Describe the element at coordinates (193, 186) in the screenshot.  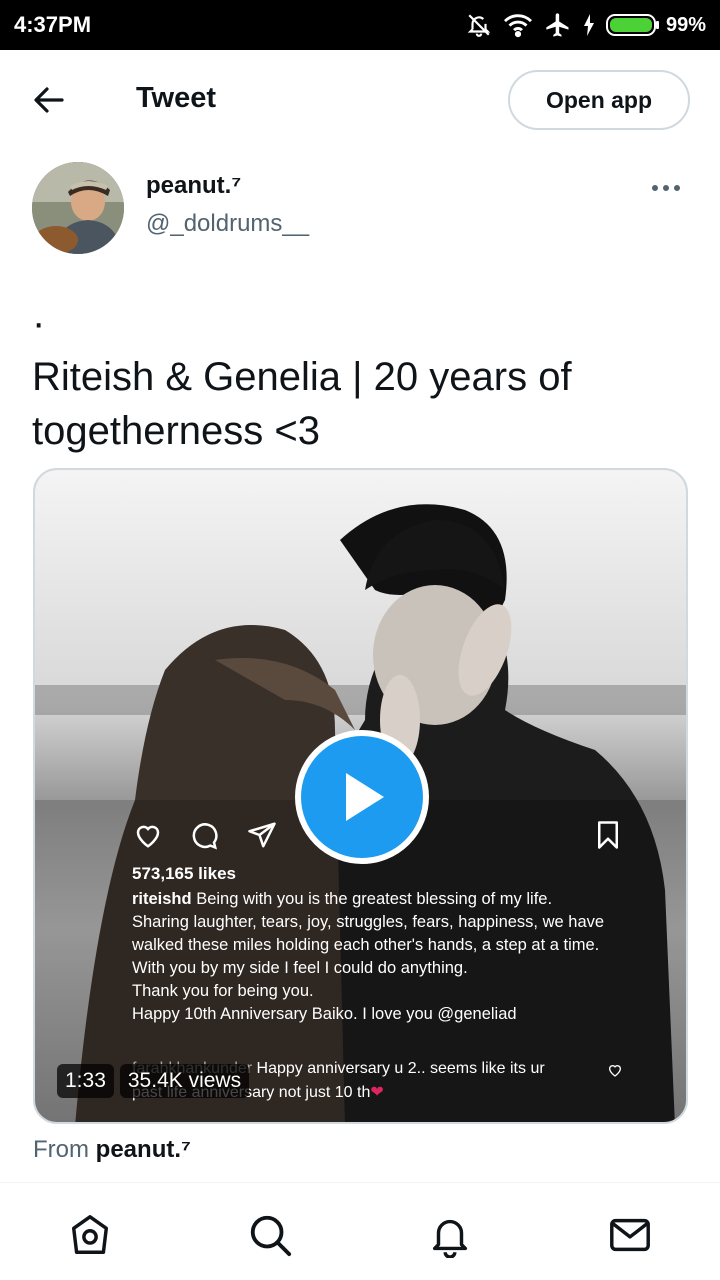
I see `author-name: peanut.⁷` at that location.